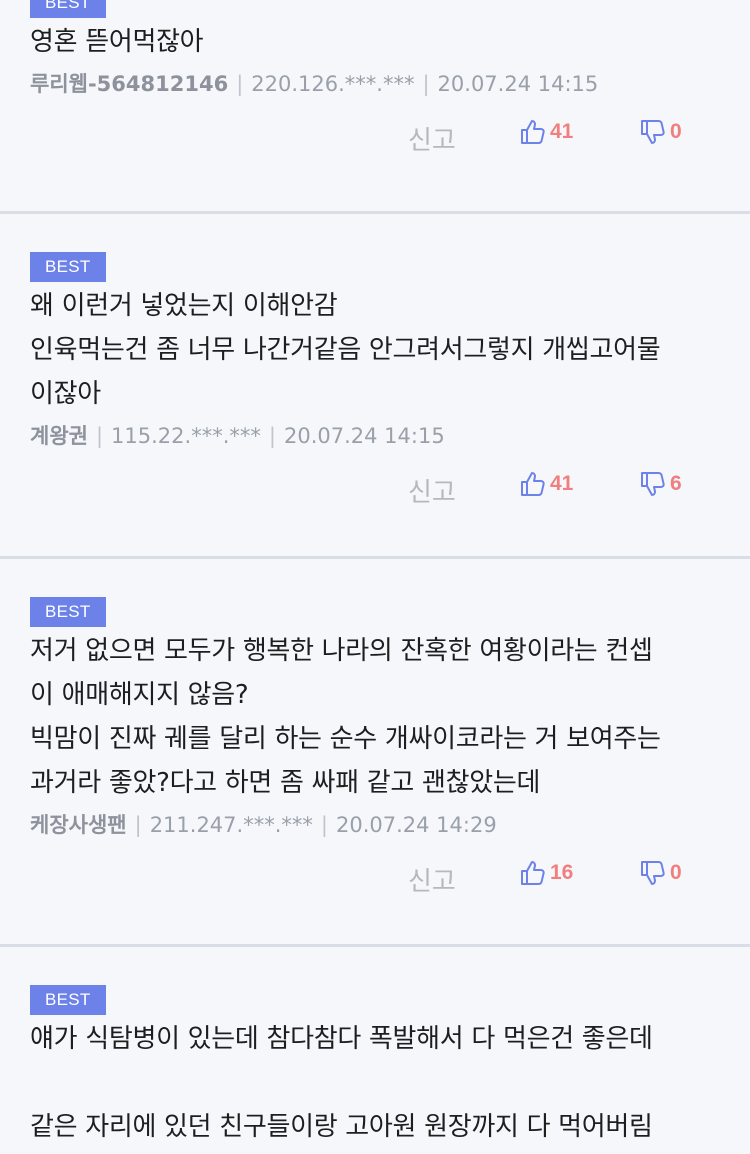  What do you see at coordinates (345, 350) in the screenshot?
I see `comment-text-line: 인육먹는건 좀 너무 나간거같음 안그려서그렇지 개씹고어물` at bounding box center [345, 350].